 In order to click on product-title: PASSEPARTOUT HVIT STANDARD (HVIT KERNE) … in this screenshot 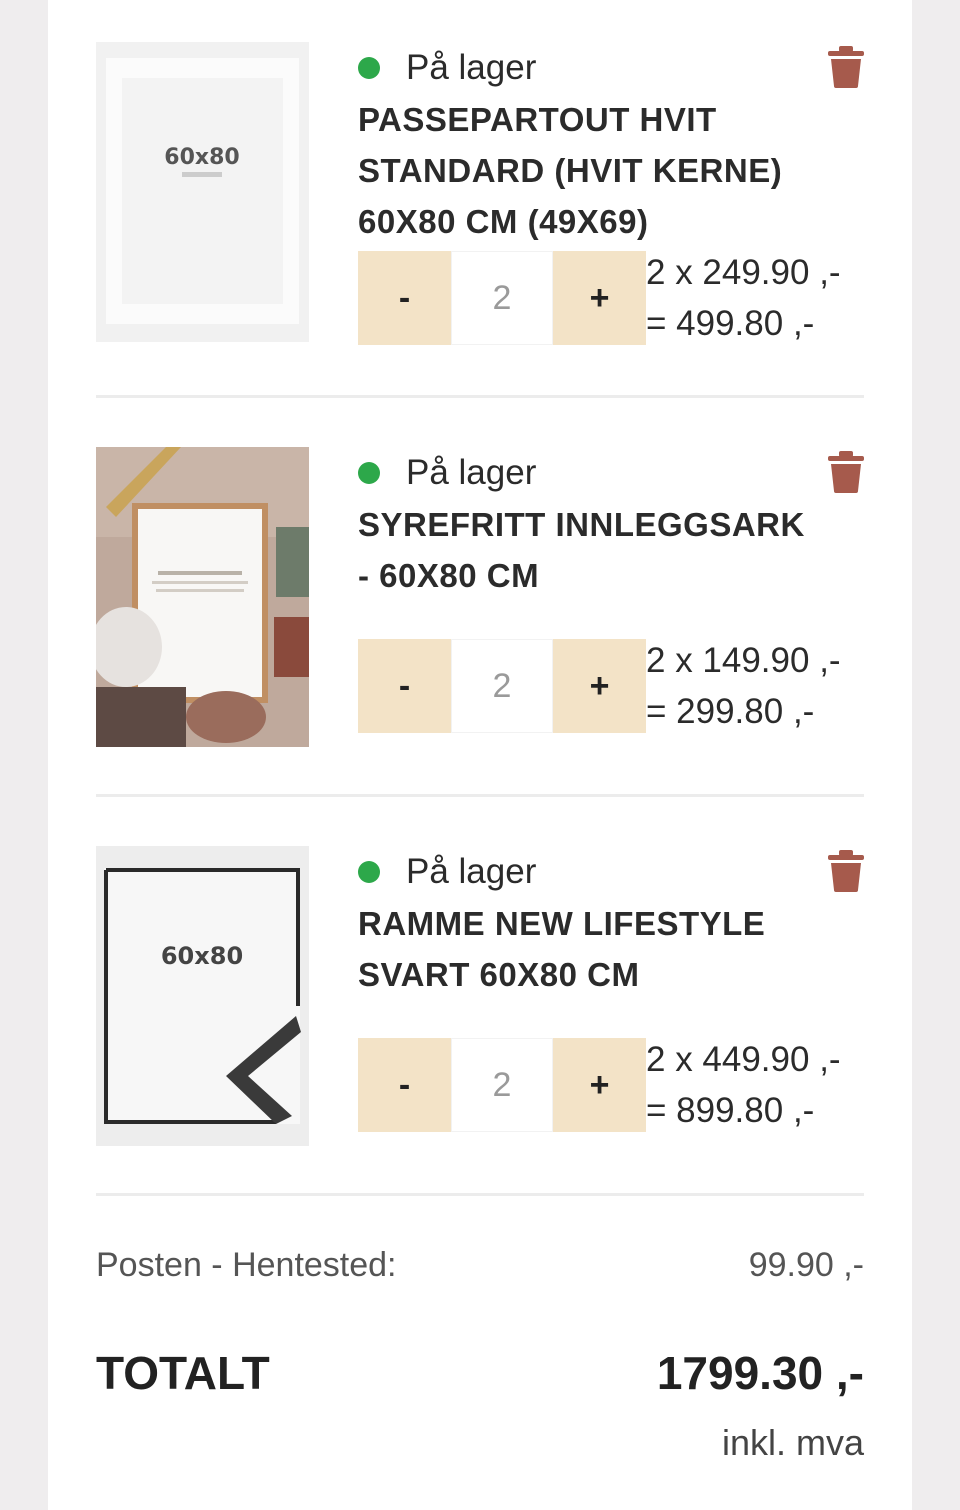, I will do `click(588, 170)`.